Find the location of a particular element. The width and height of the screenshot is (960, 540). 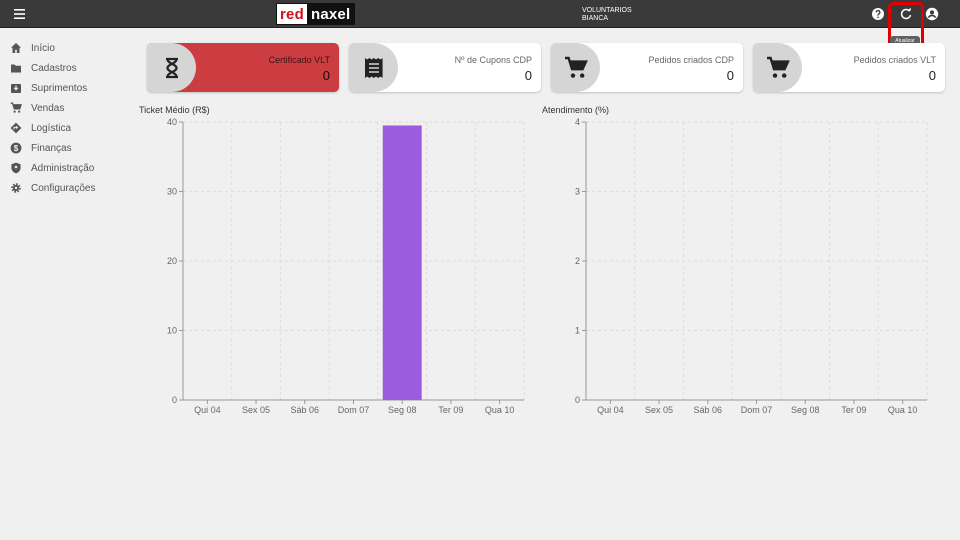

user-info: VOLUNTARIOS BIANCA is located at coordinates (607, 15).